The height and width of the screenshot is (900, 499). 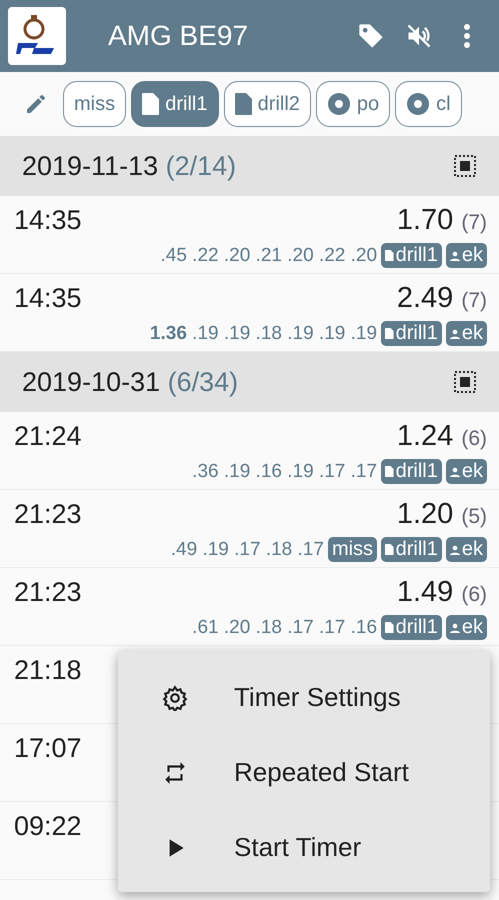 I want to click on filter-chip: drill2, so click(x=267, y=104).